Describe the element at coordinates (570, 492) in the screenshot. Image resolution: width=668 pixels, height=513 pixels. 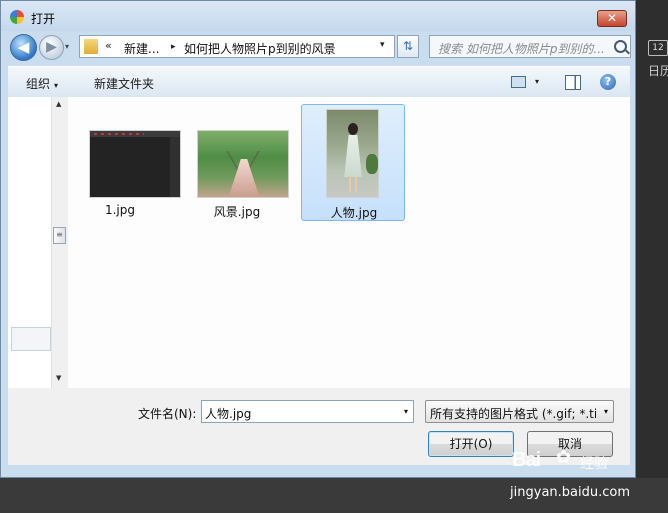
I see `watermark-url: jingyan.baidu.com` at that location.